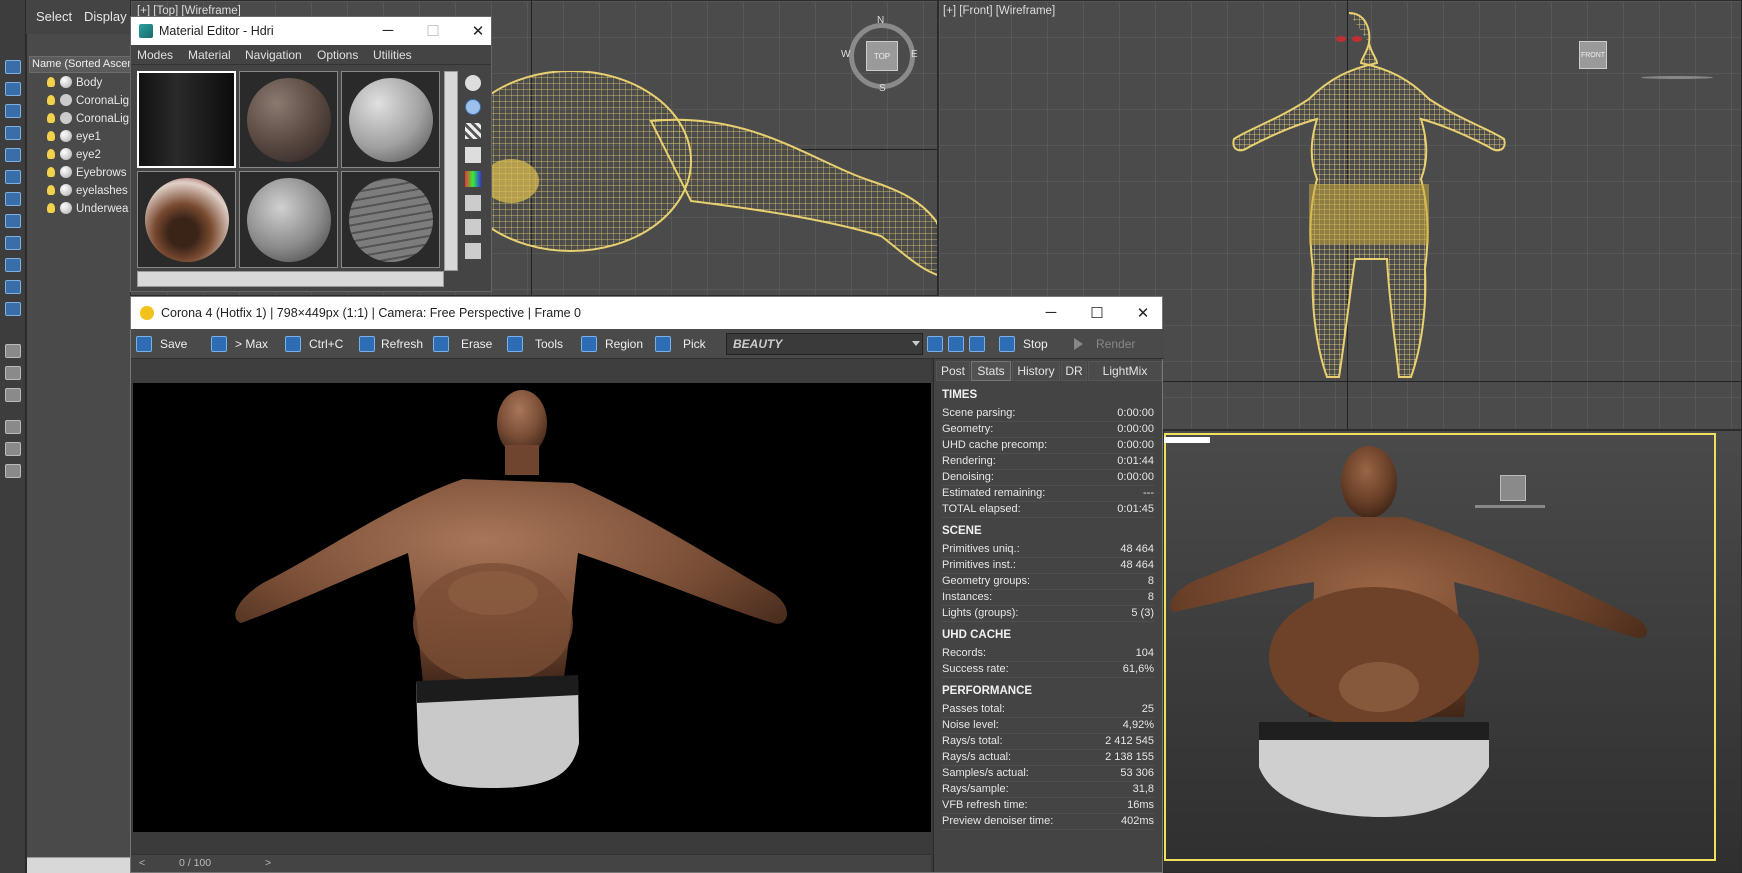  What do you see at coordinates (473, 131) in the screenshot?
I see `background-icon` at bounding box center [473, 131].